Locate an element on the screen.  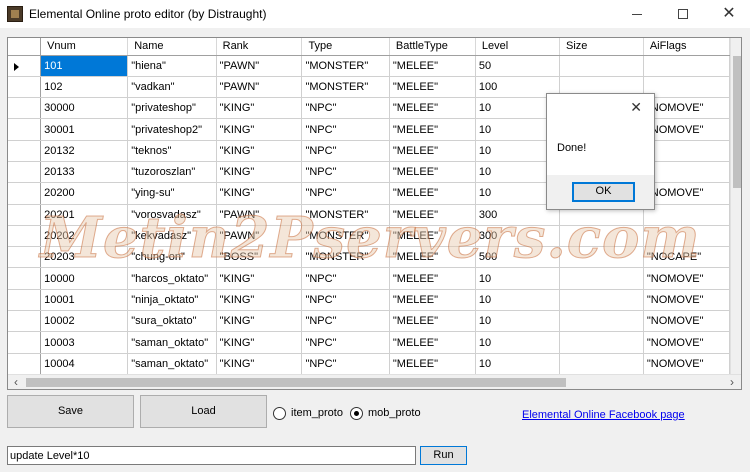
cell-level: 50 is located at coordinates (518, 66).